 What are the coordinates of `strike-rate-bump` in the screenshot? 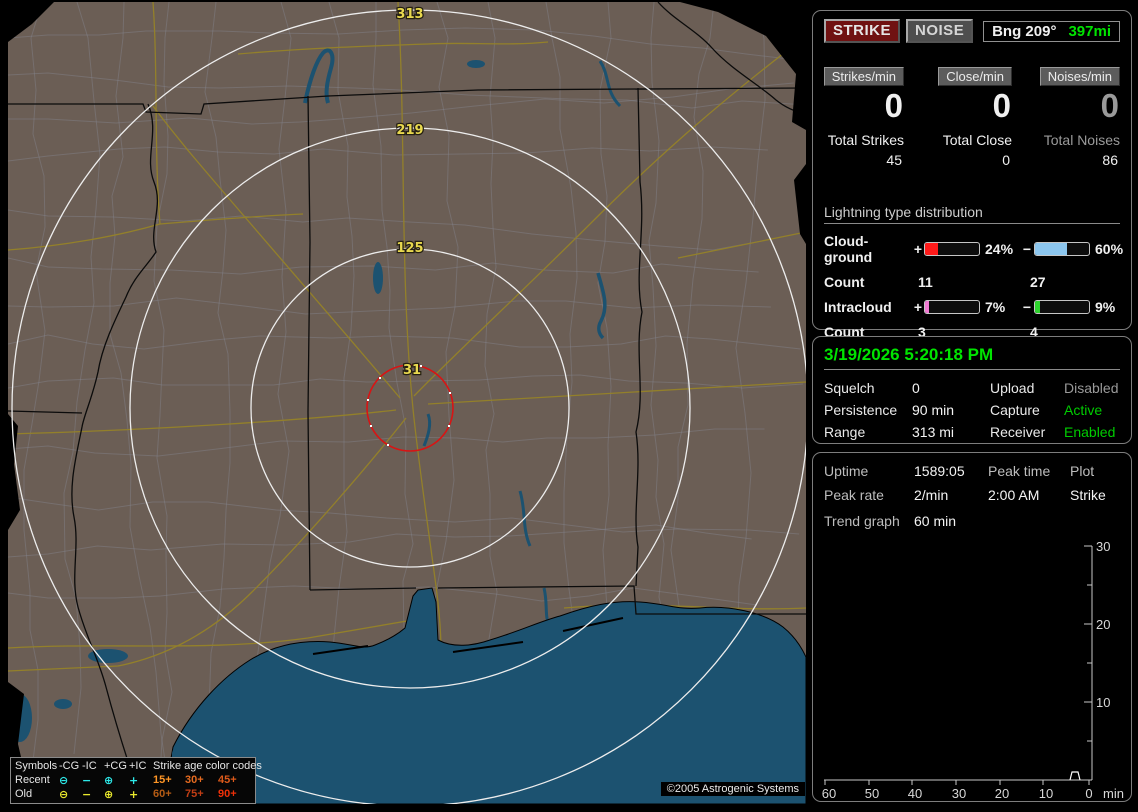 It's located at (1075, 776).